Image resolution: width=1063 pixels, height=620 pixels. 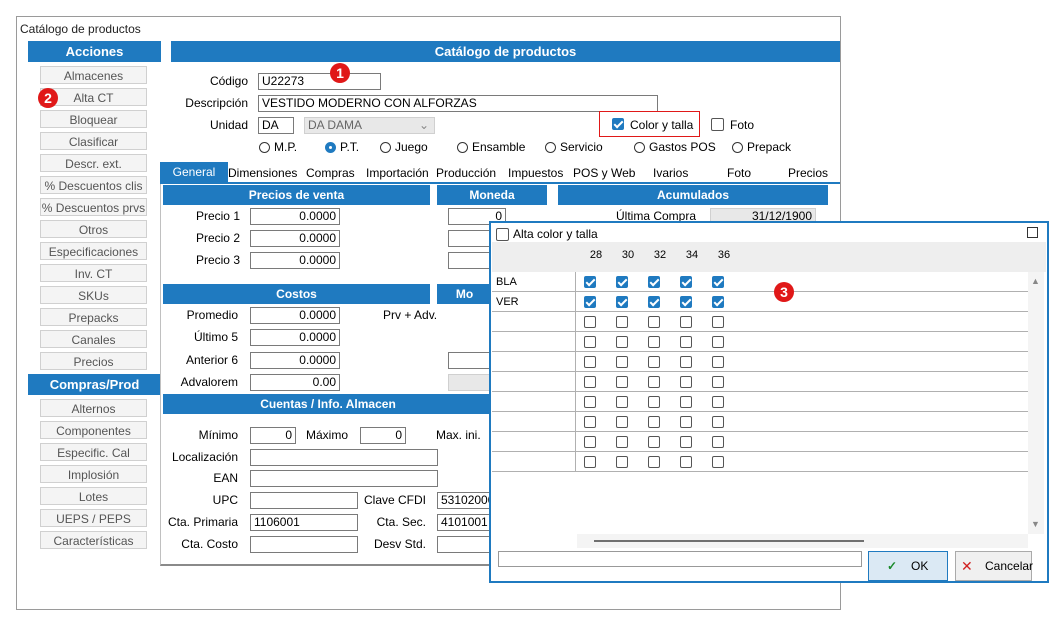 What do you see at coordinates (330, 147) in the screenshot?
I see `radio-pt` at bounding box center [330, 147].